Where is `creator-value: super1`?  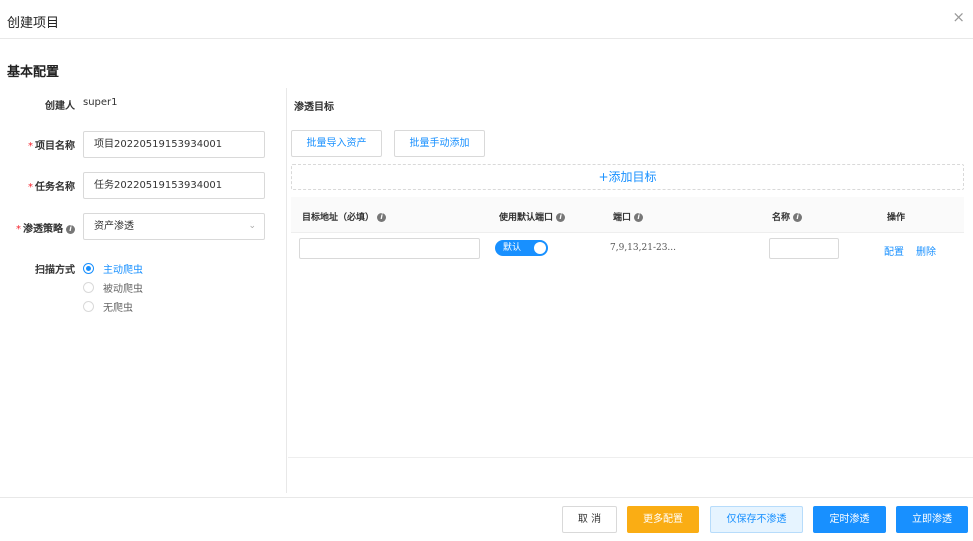 creator-value: super1 is located at coordinates (100, 102).